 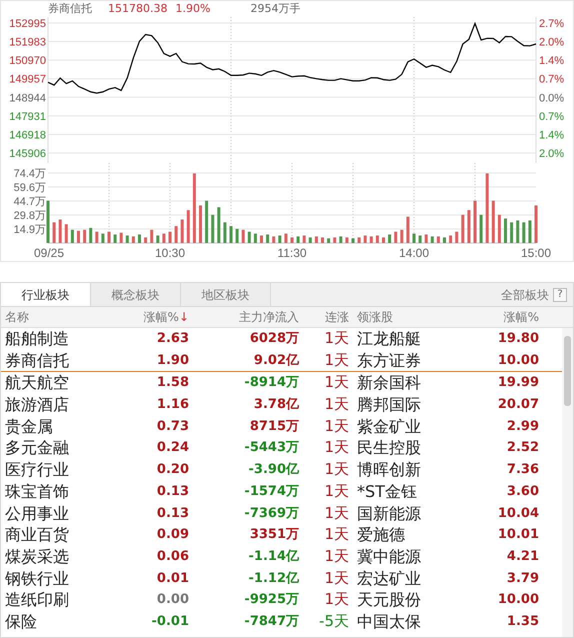 What do you see at coordinates (30, 174) in the screenshot?
I see `axis-label: 74.4万` at bounding box center [30, 174].